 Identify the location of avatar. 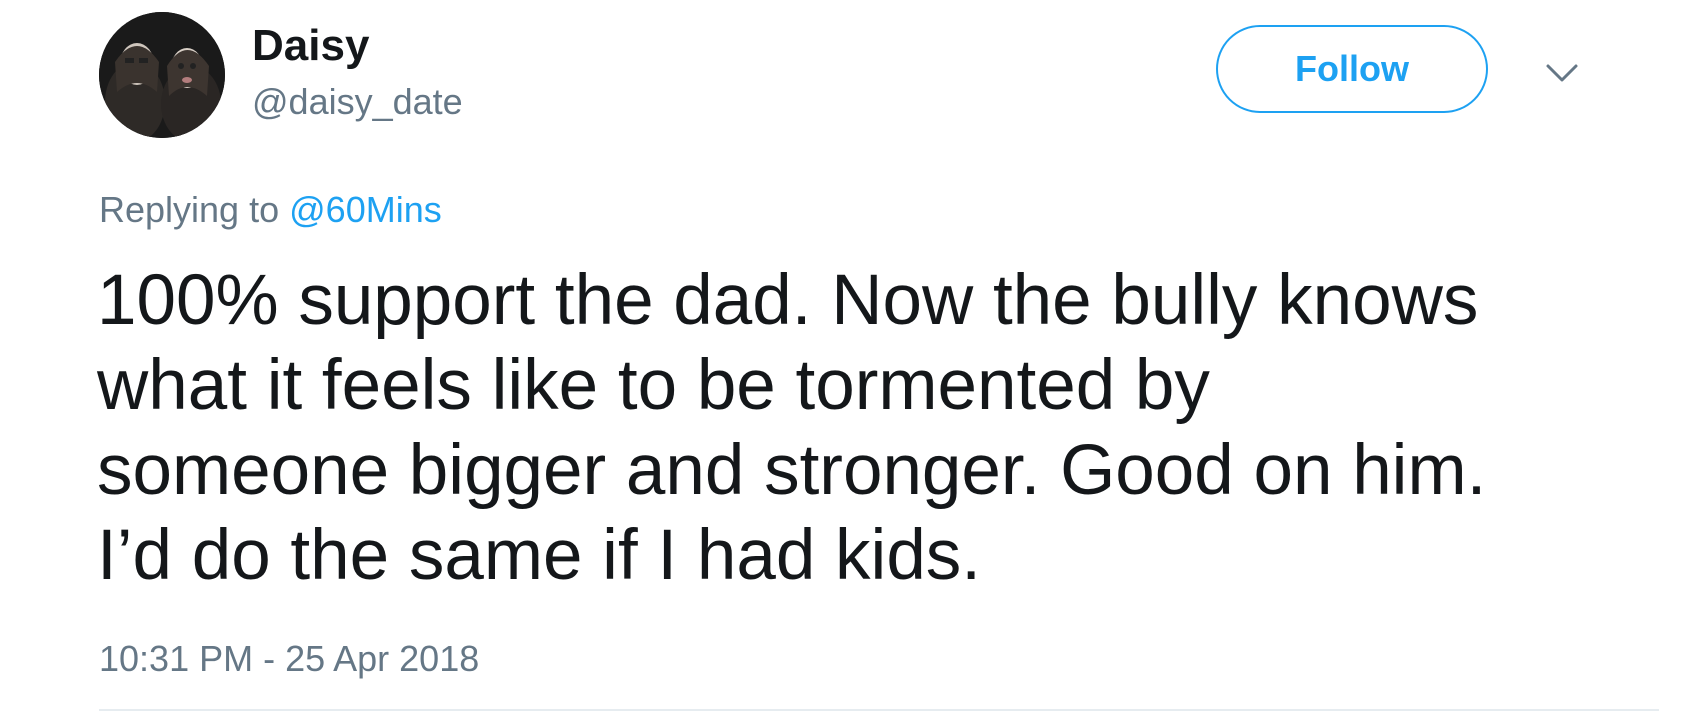
(162, 75).